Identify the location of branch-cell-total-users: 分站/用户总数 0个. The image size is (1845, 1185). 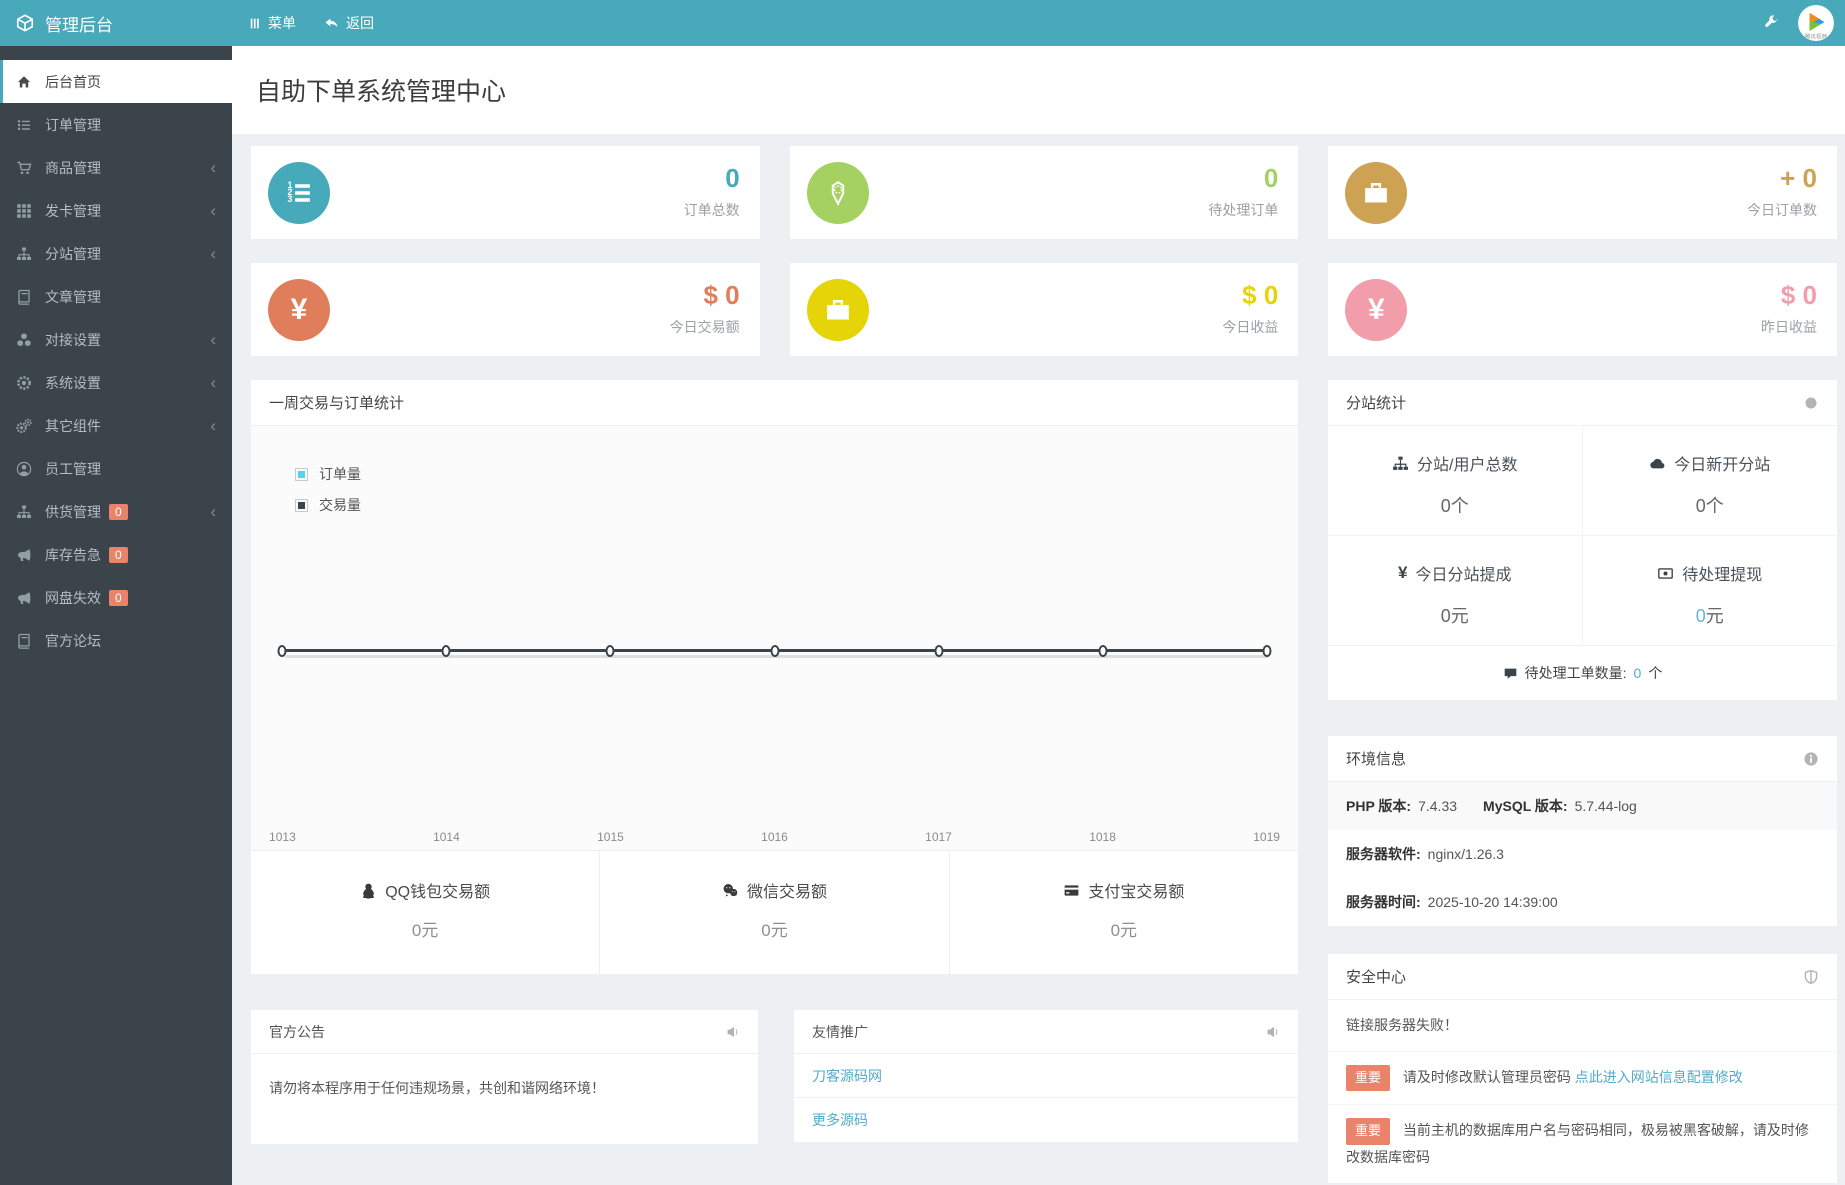
(1455, 481).